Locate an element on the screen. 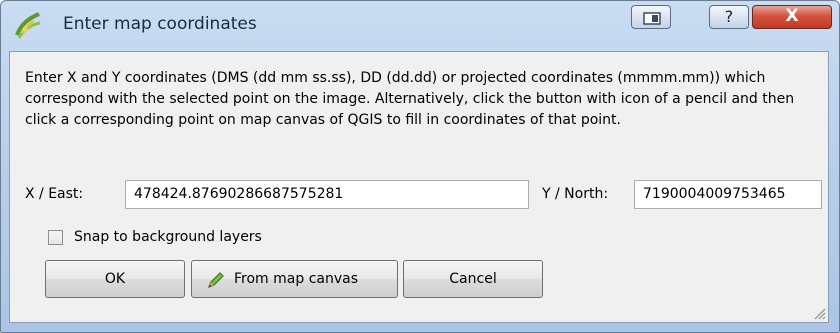 Image resolution: width=840 pixels, height=333 pixels. cancel-button-label: Cancel is located at coordinates (473, 279).